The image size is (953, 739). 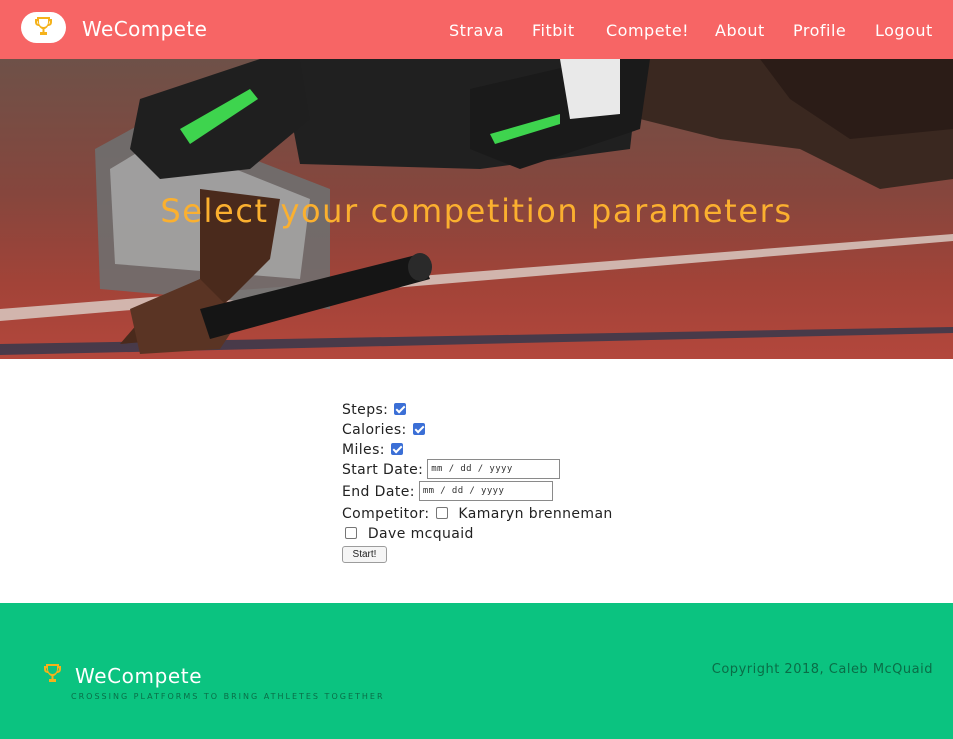 I want to click on footer-brand: WeCompete, so click(x=139, y=676).